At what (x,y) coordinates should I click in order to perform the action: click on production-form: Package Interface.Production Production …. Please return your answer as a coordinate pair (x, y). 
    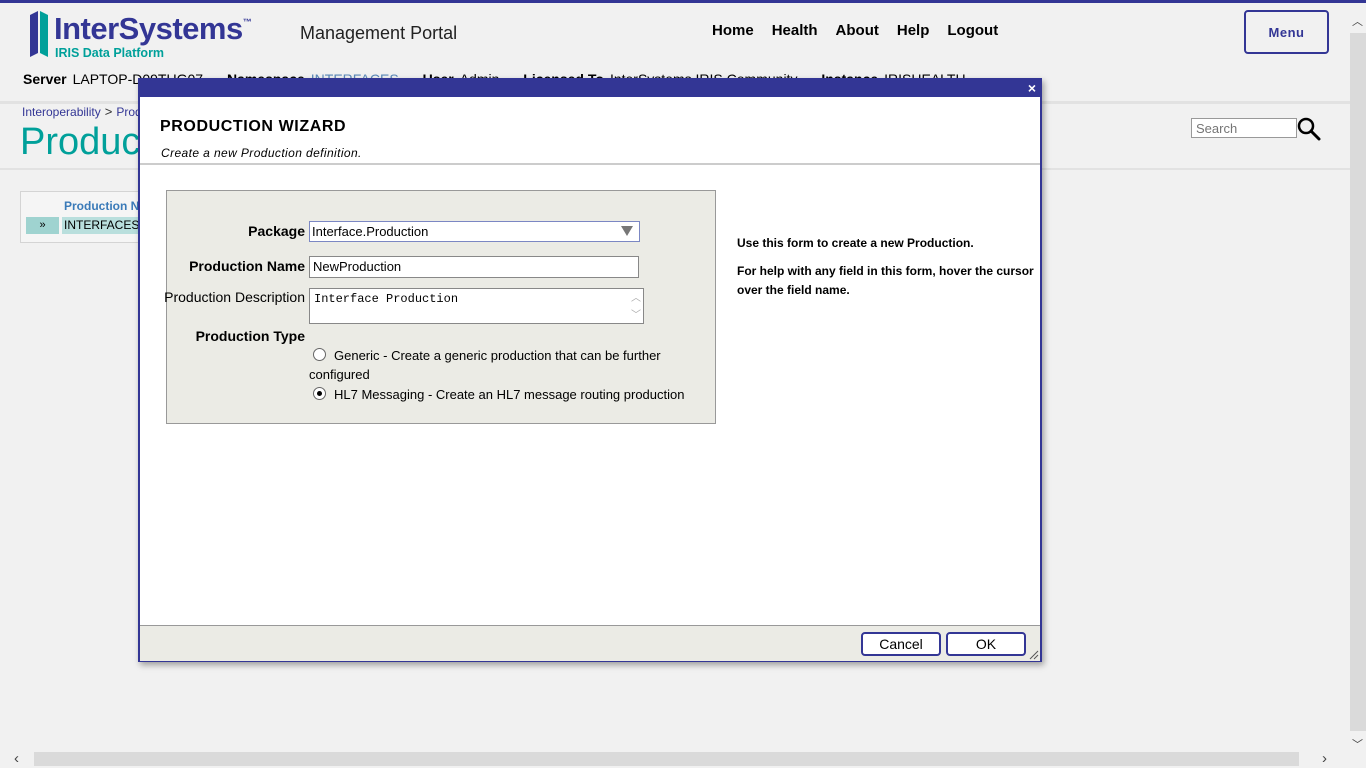
    Looking at the image, I should click on (440, 307).